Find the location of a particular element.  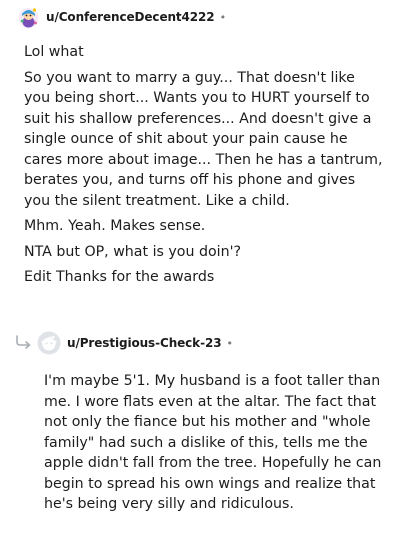

comment-paragraph: Edit Thanks for the awards is located at coordinates (119, 277).